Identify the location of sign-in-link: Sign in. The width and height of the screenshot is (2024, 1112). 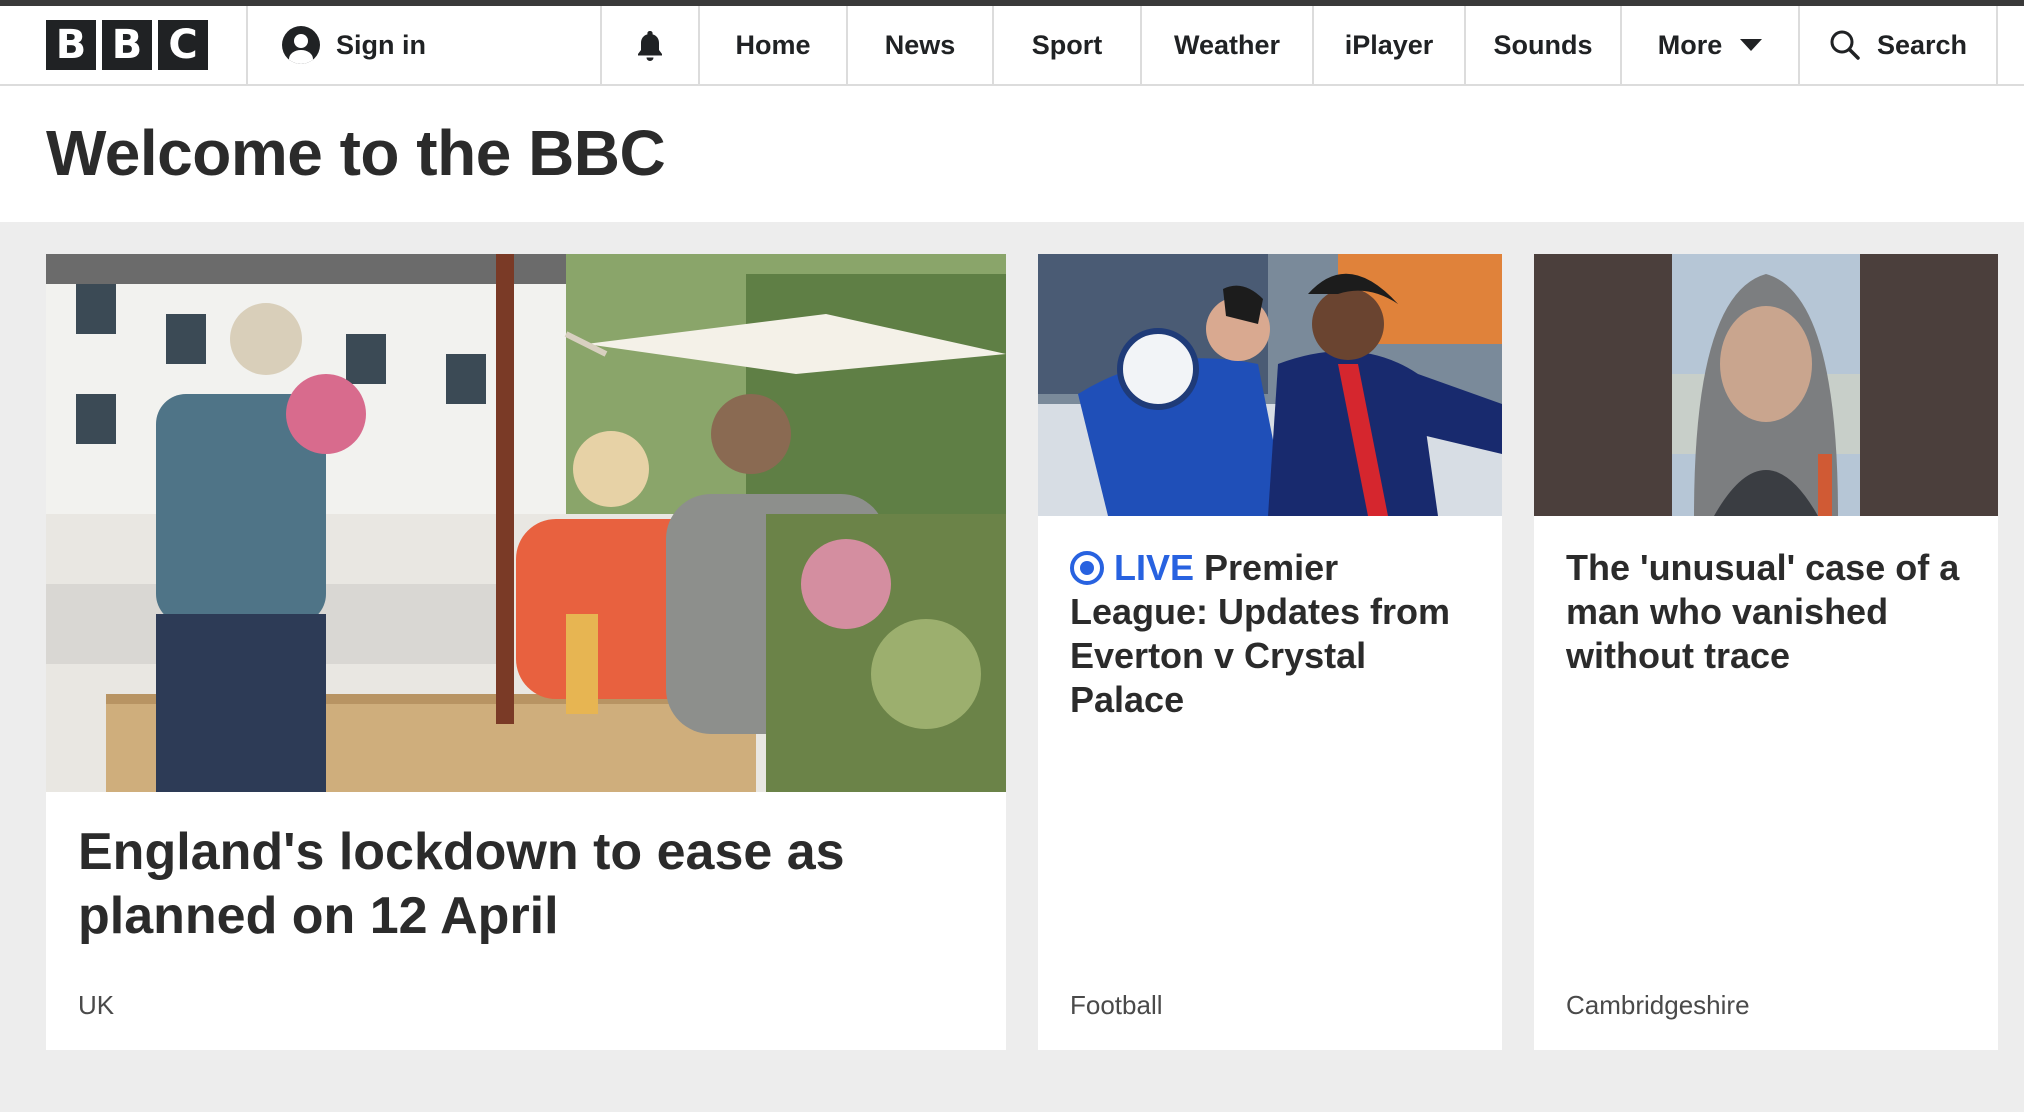
(425, 45).